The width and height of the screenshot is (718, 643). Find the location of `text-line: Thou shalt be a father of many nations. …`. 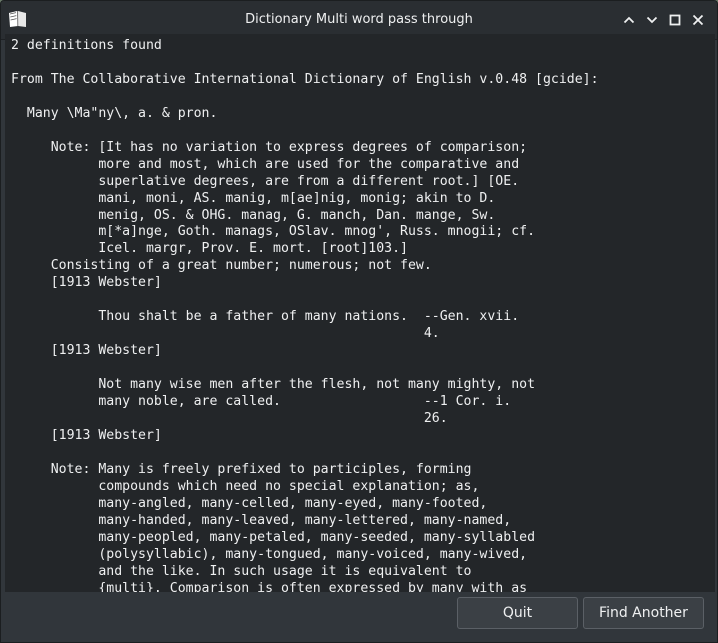

text-line: Thou shalt be a father of many nations. … is located at coordinates (265, 317).